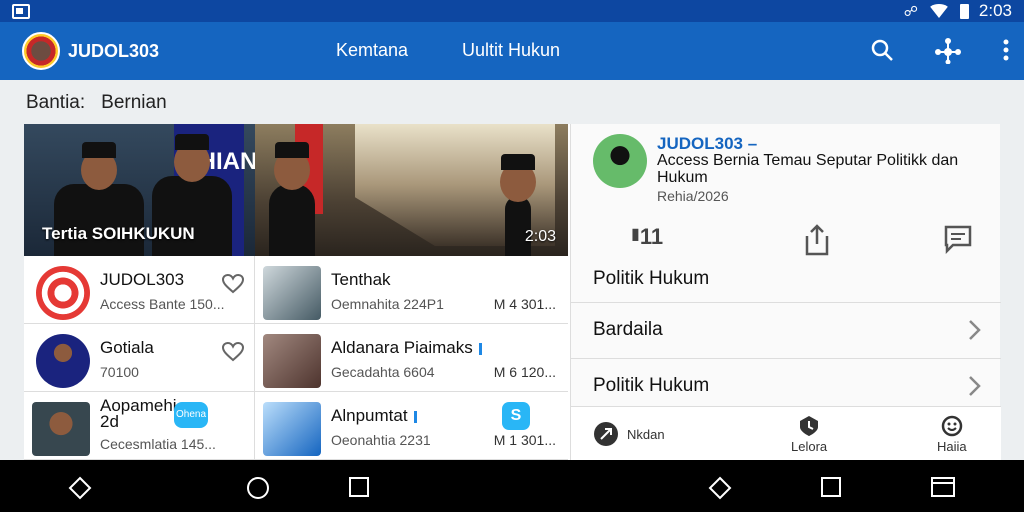 The width and height of the screenshot is (1024, 512). I want to click on bottom-nav-label: Lelora, so click(809, 446).